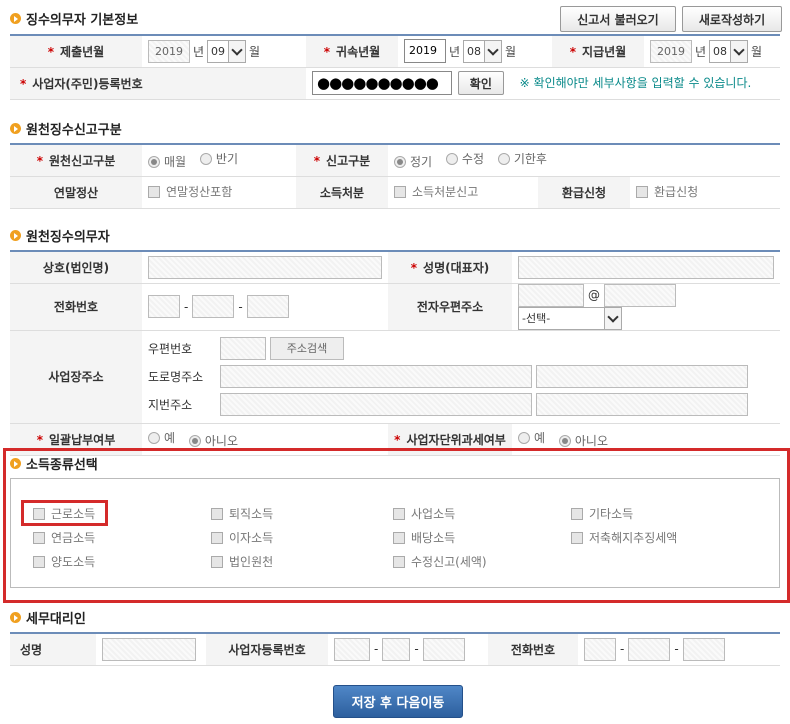 This screenshot has width=790, height=724. Describe the element at coordinates (382, 83) in the screenshot. I see `regno-input: ●●●●●●●●●●` at that location.